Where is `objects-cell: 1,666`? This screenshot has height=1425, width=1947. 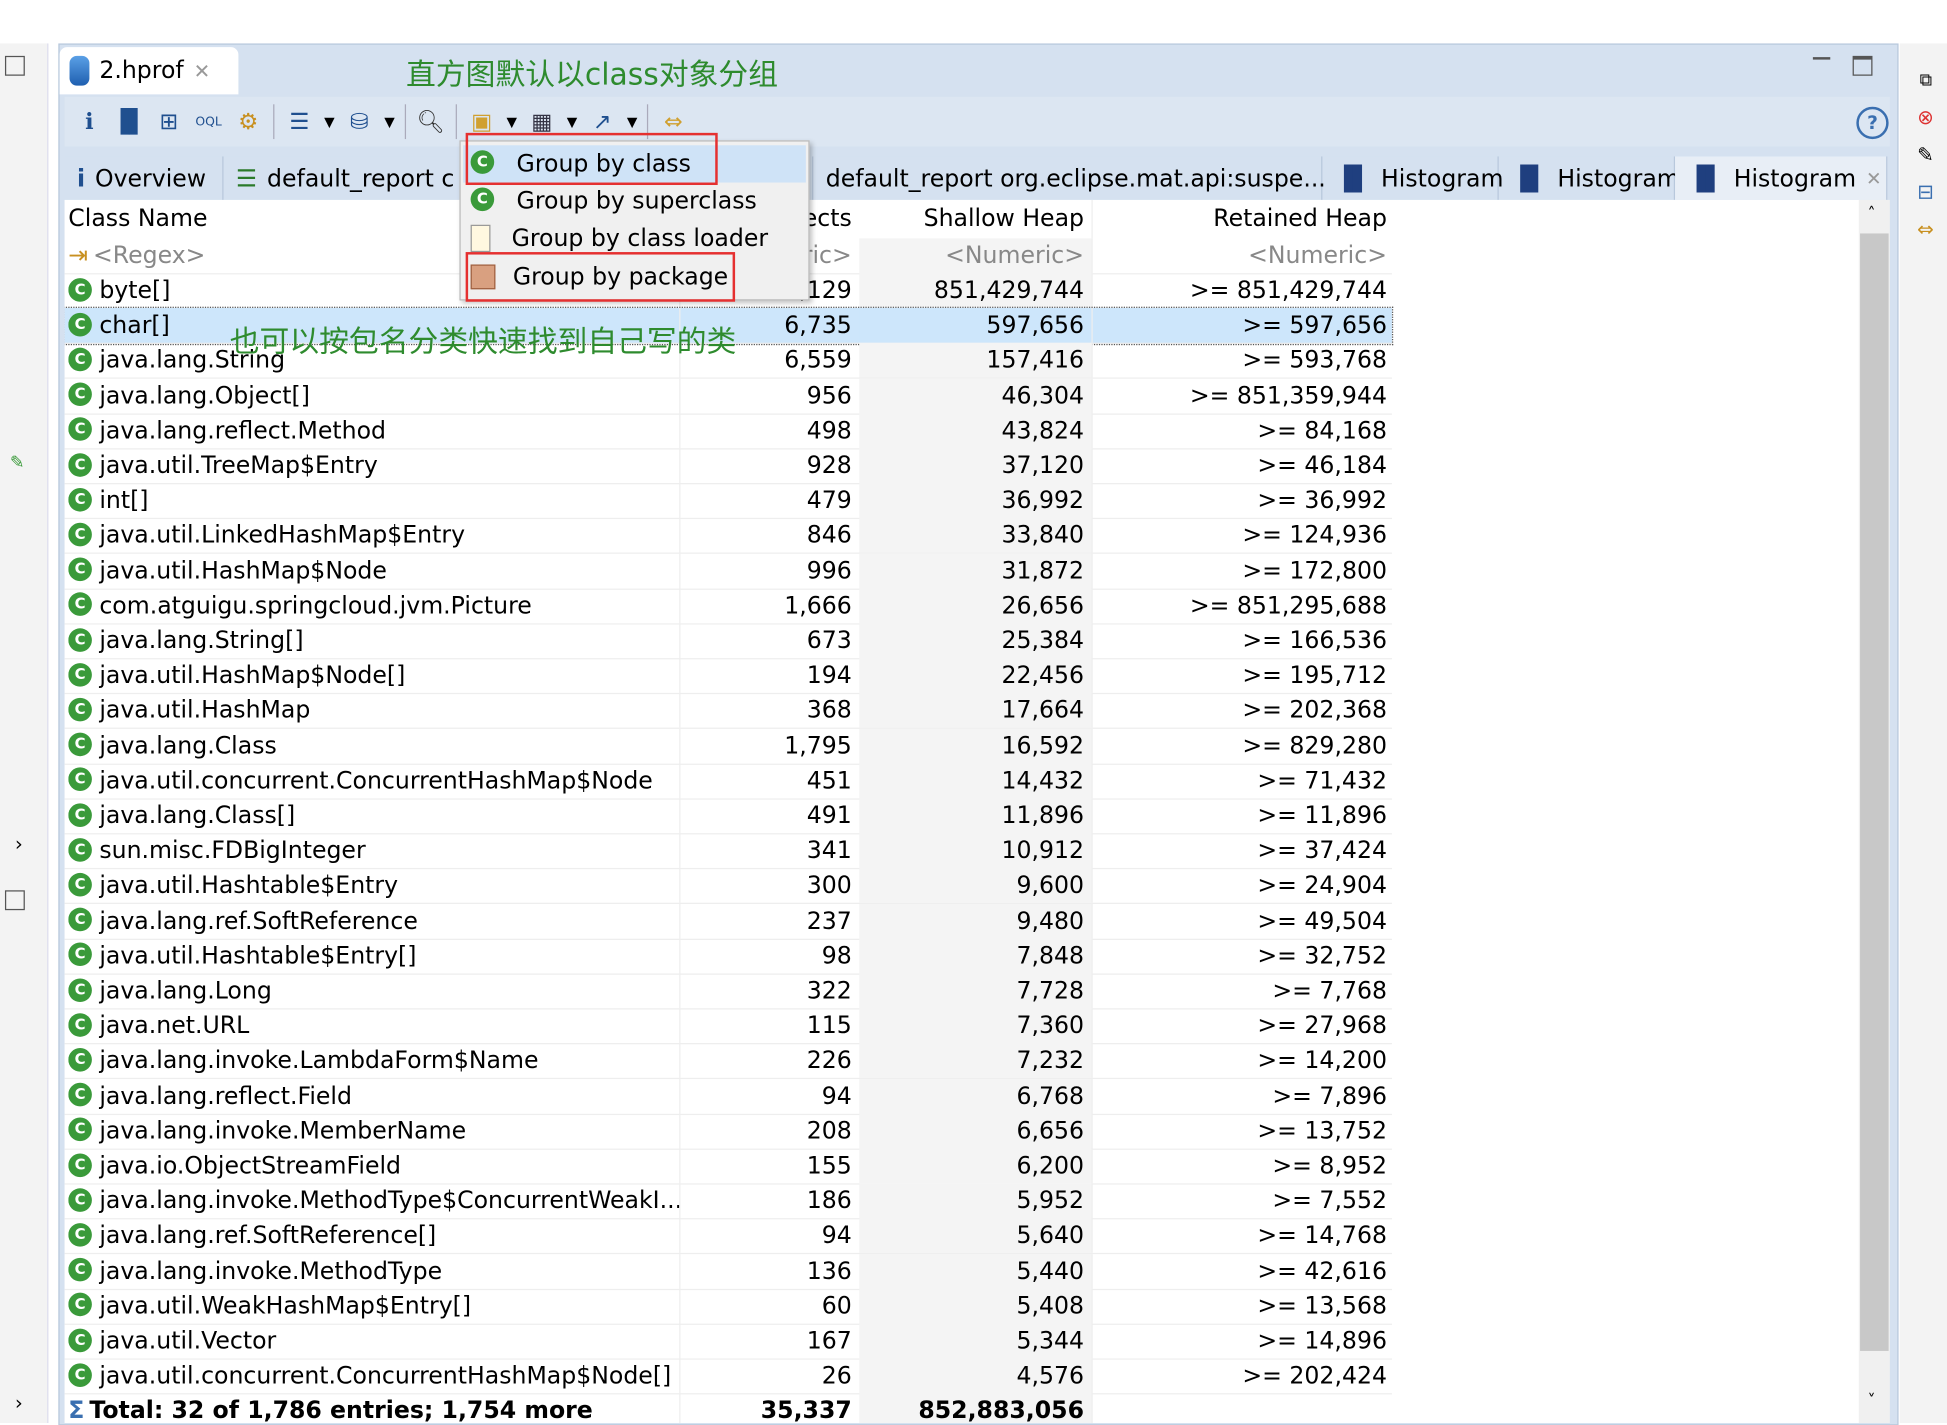 objects-cell: 1,666 is located at coordinates (769, 606).